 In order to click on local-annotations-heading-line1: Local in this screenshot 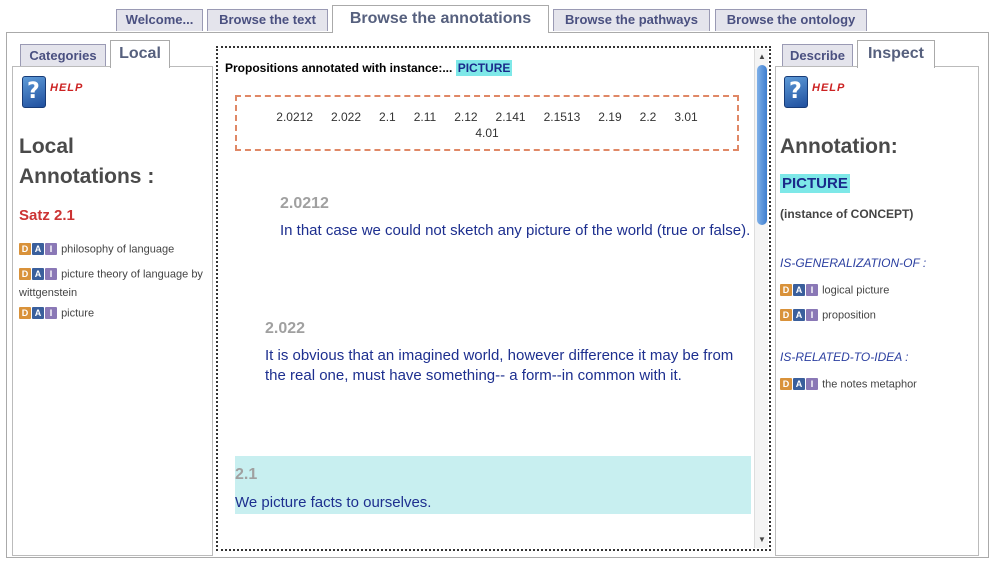, I will do `click(46, 146)`.